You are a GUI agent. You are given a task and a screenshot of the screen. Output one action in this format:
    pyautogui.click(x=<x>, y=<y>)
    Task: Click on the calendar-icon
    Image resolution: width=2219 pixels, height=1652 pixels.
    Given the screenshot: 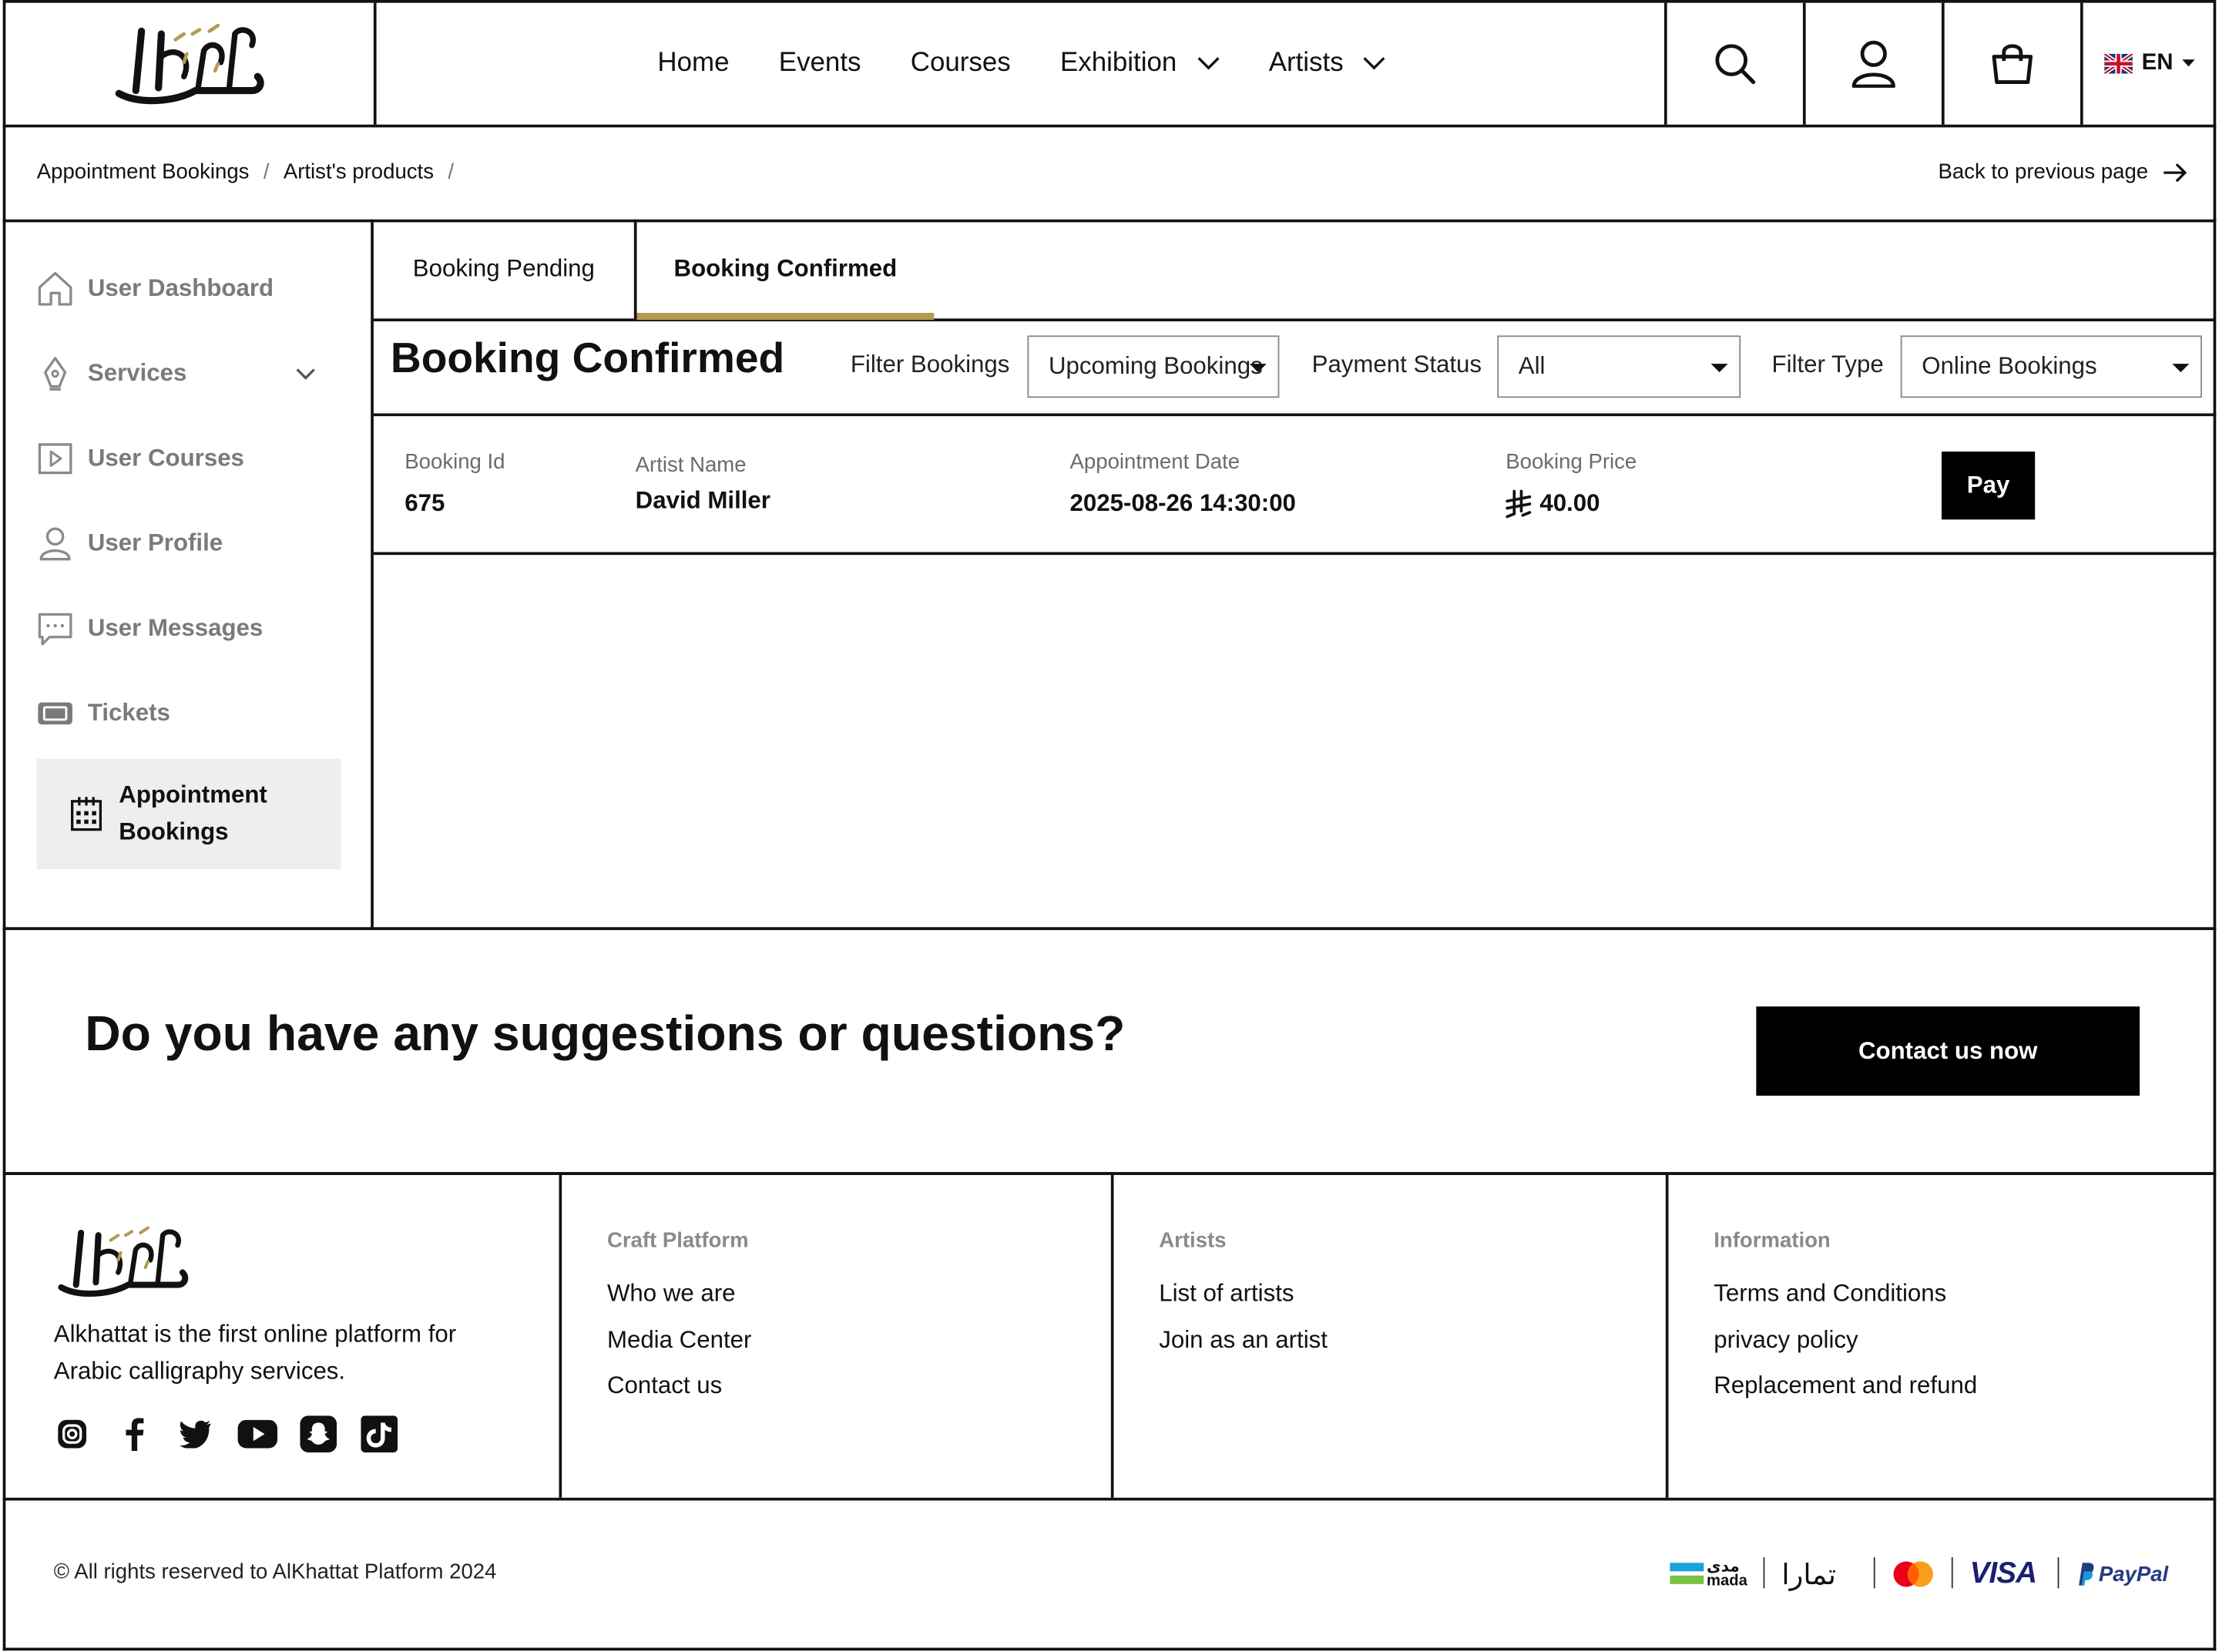 What is the action you would take?
    pyautogui.click(x=86, y=814)
    